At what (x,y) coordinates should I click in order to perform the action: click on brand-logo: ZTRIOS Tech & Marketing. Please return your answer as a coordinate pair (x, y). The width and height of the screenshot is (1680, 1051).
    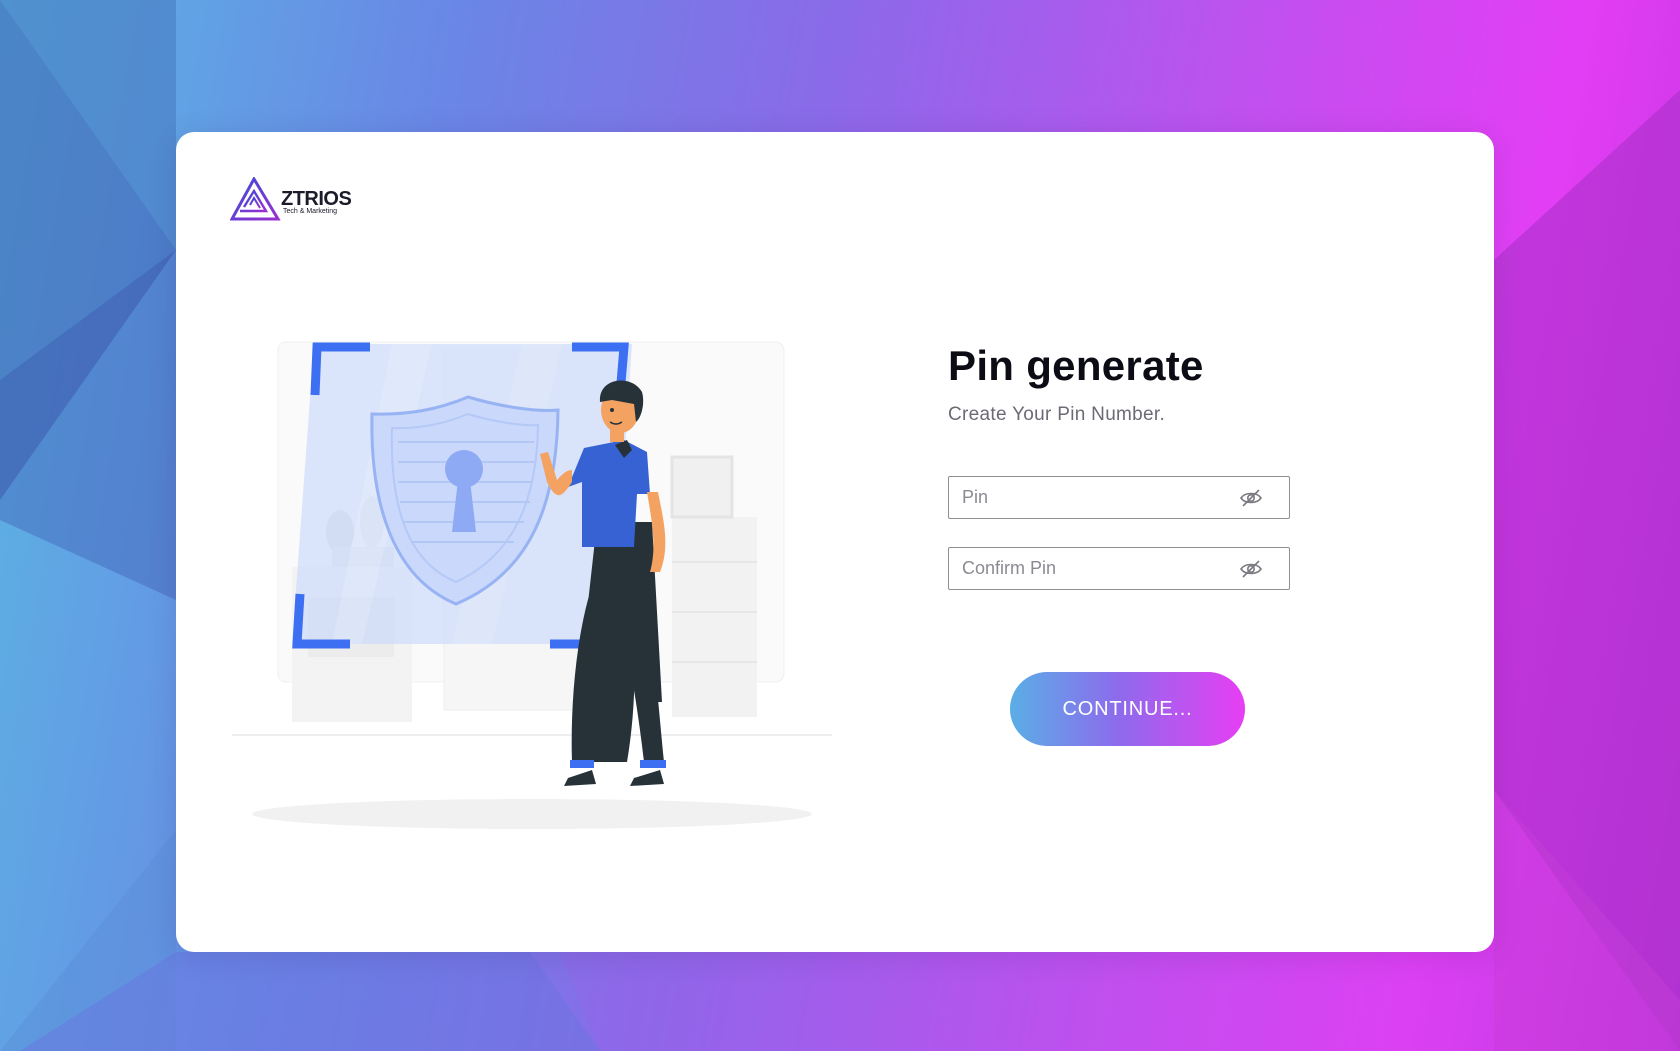
    Looking at the image, I should click on (295, 199).